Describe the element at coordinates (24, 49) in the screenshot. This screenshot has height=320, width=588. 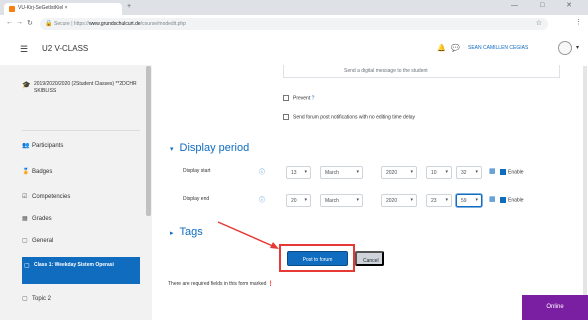
I see `hamburger-menu-icon: ☰` at that location.